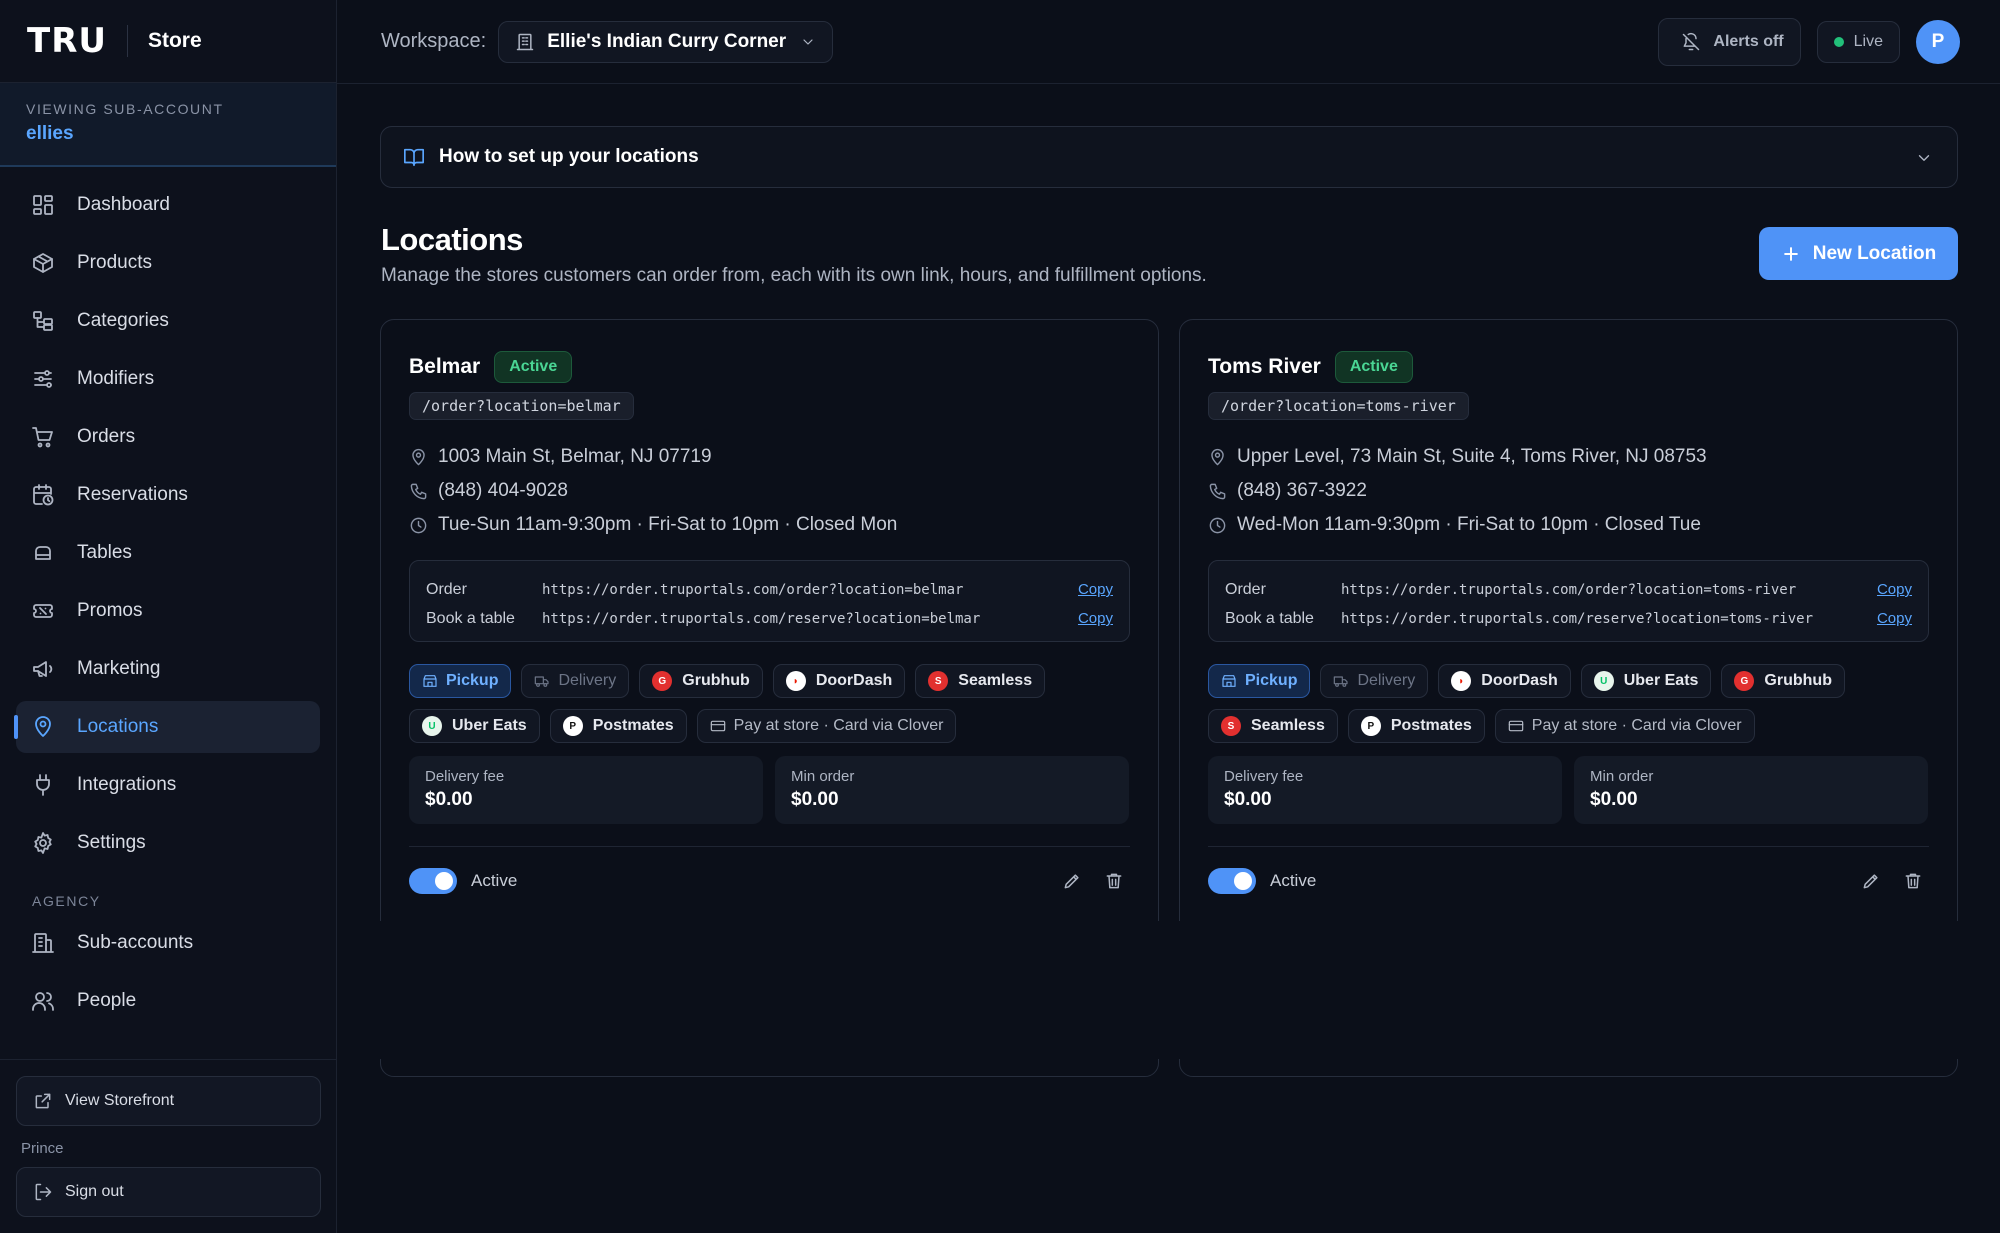  I want to click on workspace-select: Ellie's Indian Curry Corner, so click(666, 41).